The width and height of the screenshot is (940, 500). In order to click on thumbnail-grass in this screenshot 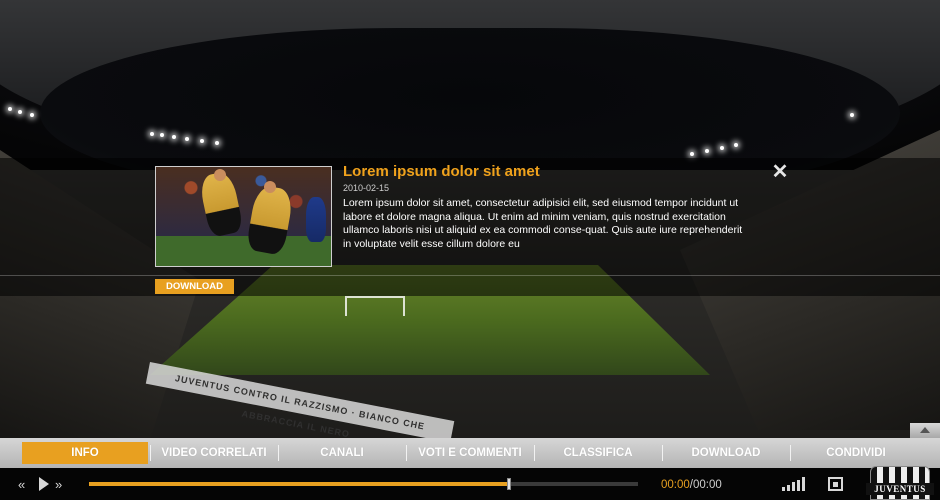, I will do `click(243, 251)`.